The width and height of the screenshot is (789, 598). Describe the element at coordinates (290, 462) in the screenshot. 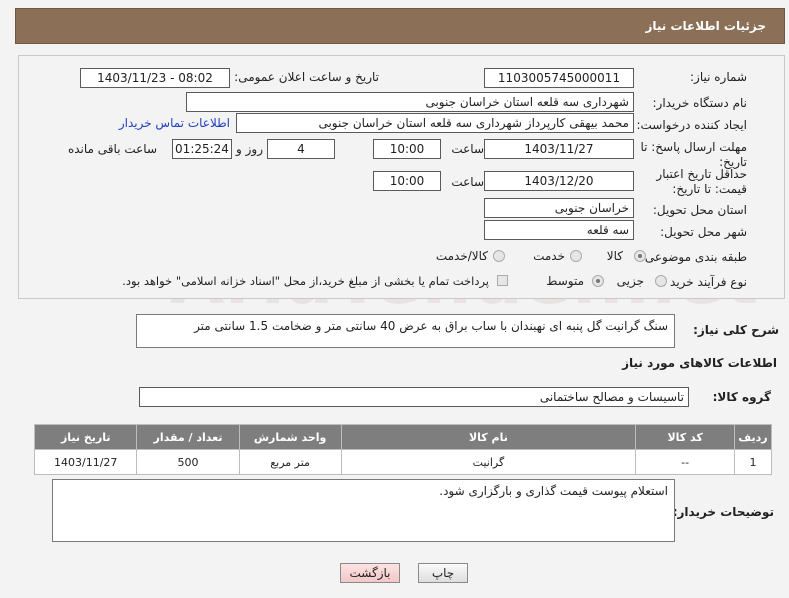

I see `cell-unit: متر مربع` at that location.